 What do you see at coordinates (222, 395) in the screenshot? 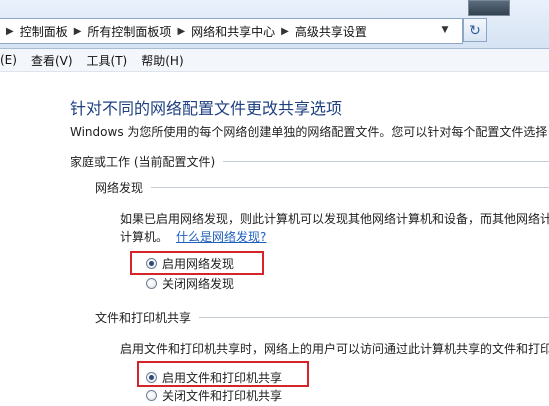
I see `file-printer-sharing-off-label: 关闭文件和打印机共享` at bounding box center [222, 395].